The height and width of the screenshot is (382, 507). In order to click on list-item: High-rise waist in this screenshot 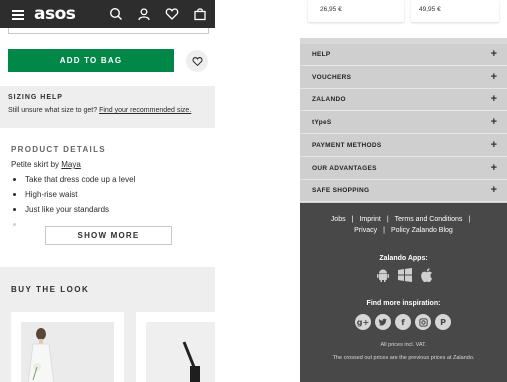, I will do `click(73, 197)`.